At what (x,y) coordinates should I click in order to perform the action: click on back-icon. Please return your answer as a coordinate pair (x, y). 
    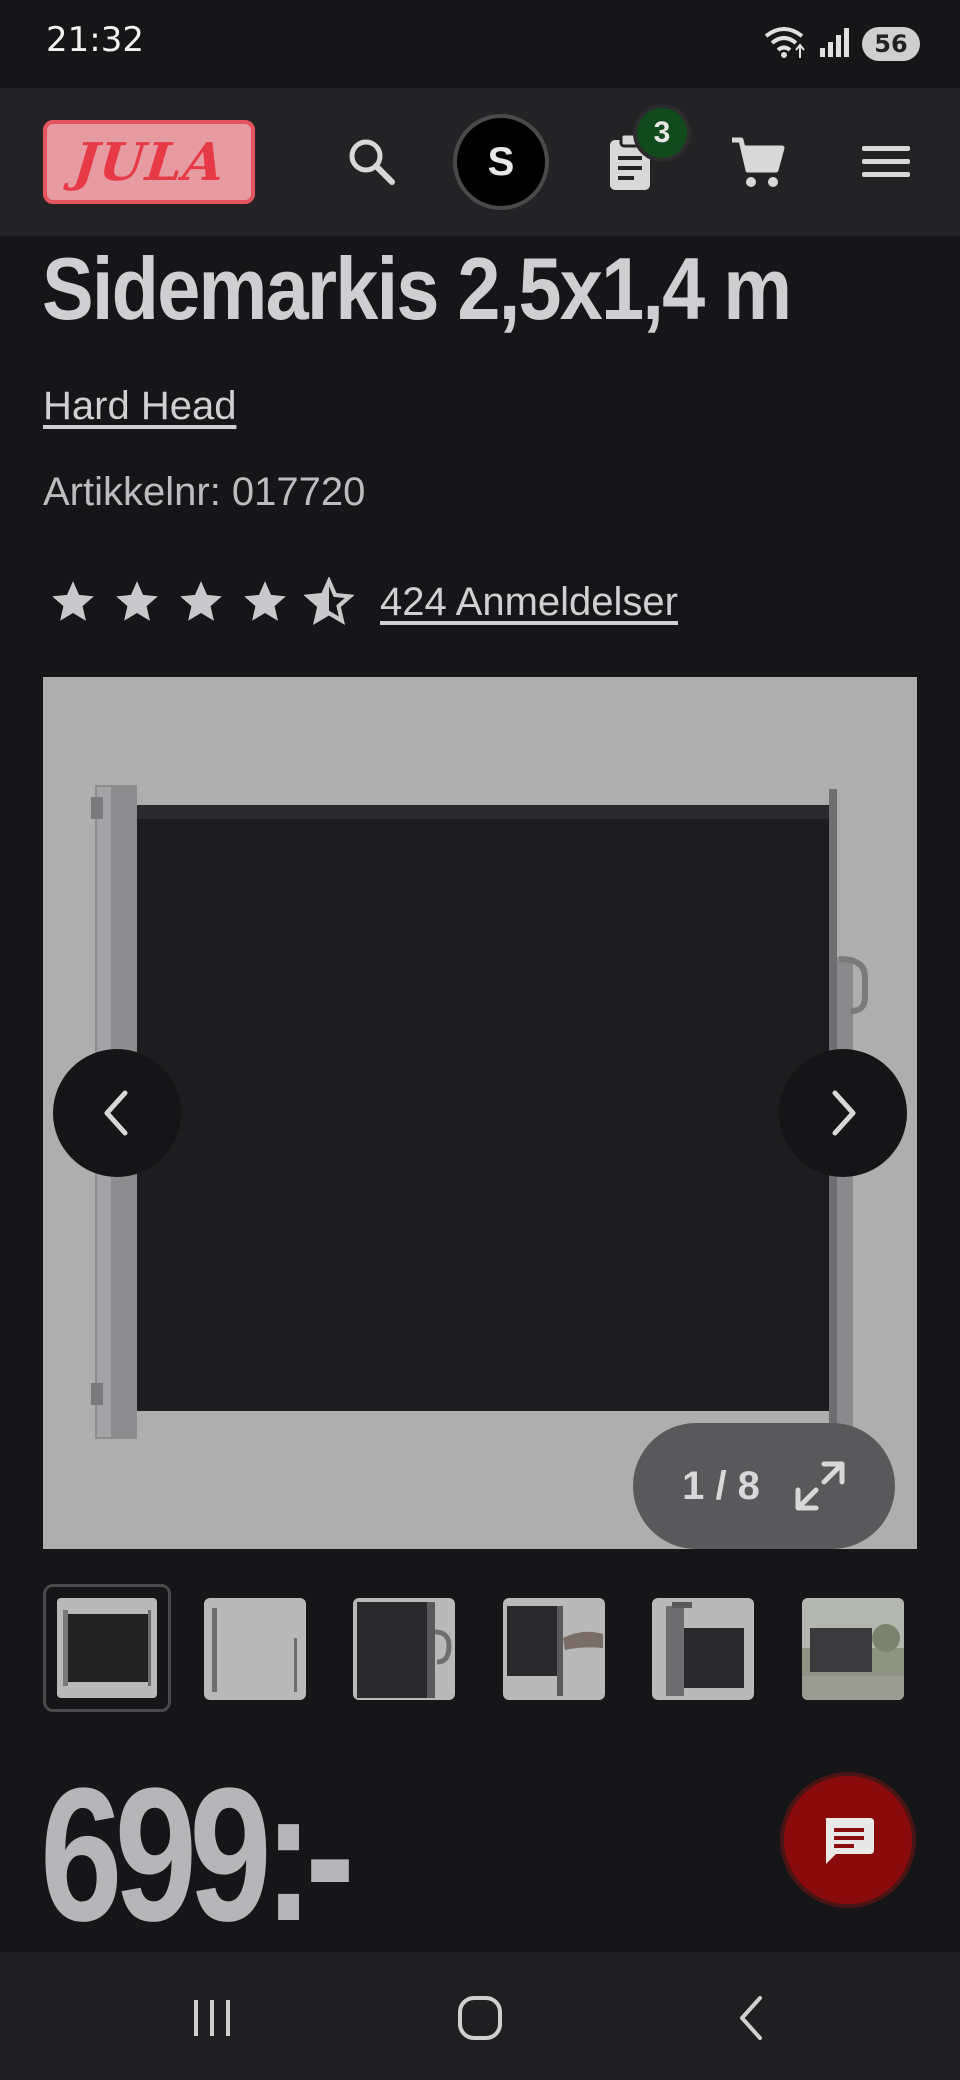
    Looking at the image, I should click on (752, 2018).